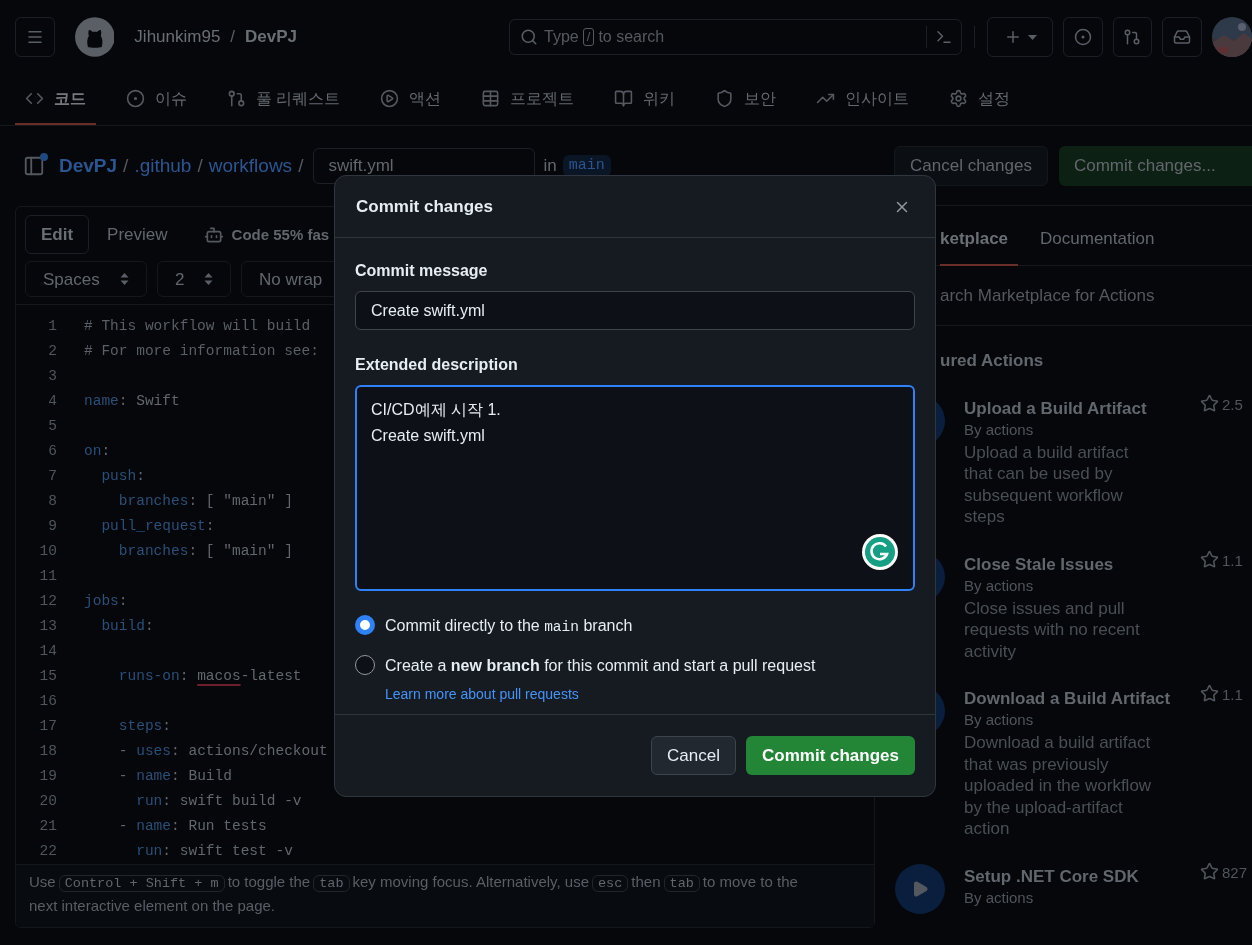  I want to click on code-line: on:, so click(97, 451).